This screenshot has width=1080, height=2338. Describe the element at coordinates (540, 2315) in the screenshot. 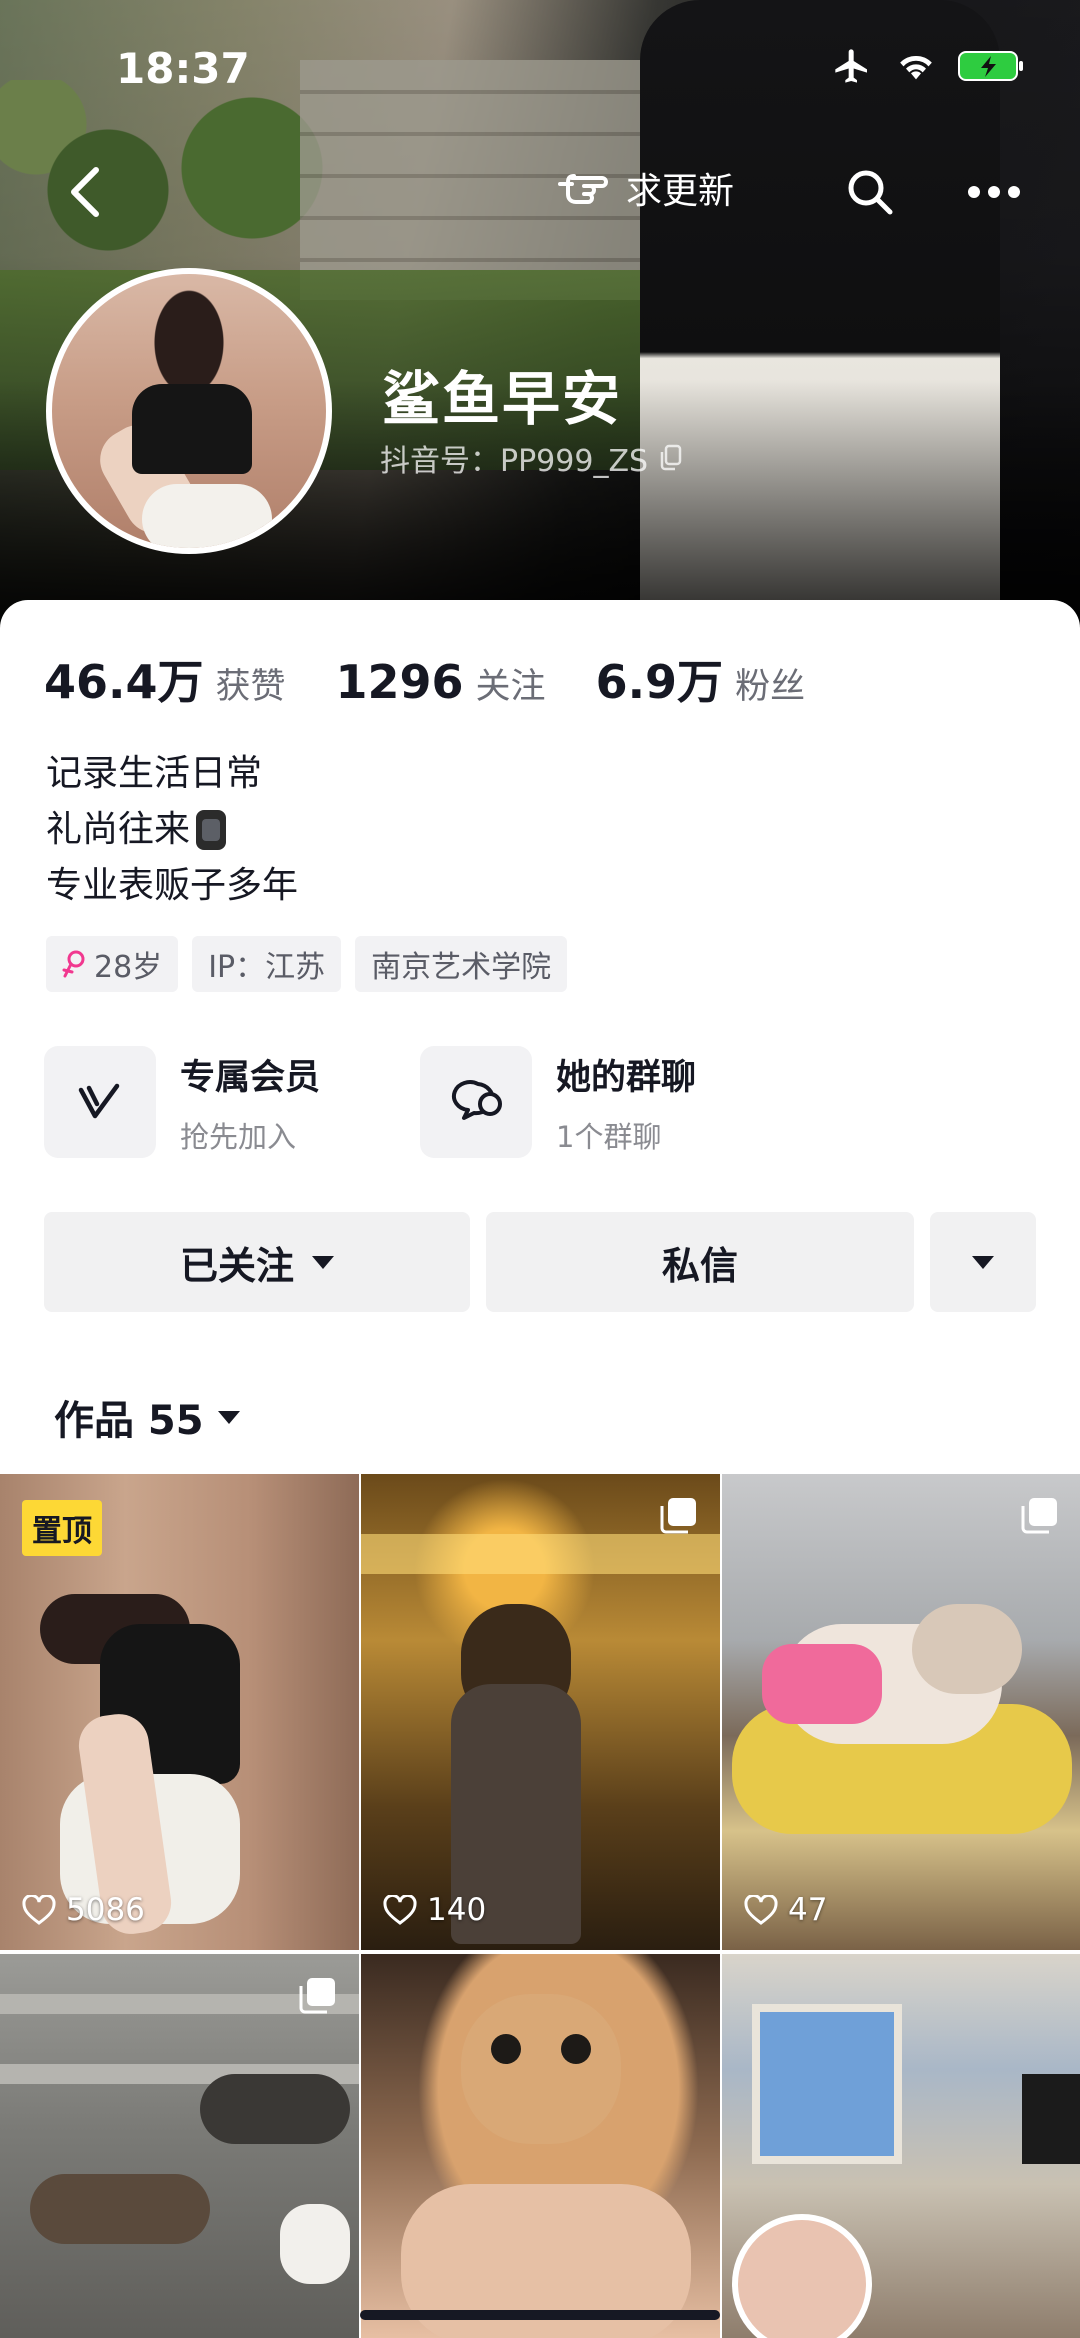

I see `home-indicator` at that location.